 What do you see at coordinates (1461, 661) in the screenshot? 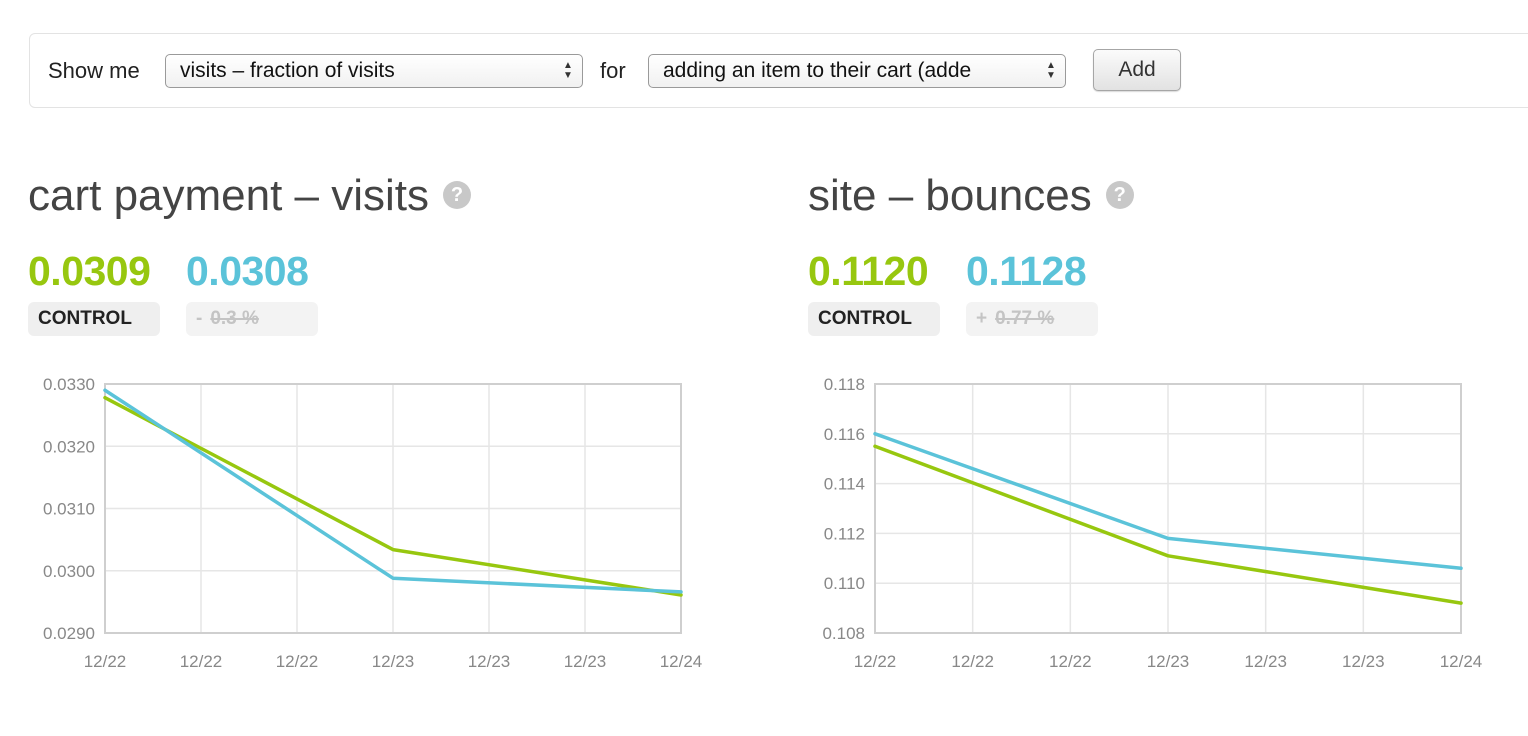
I see `x-tick-label: 12/24` at bounding box center [1461, 661].